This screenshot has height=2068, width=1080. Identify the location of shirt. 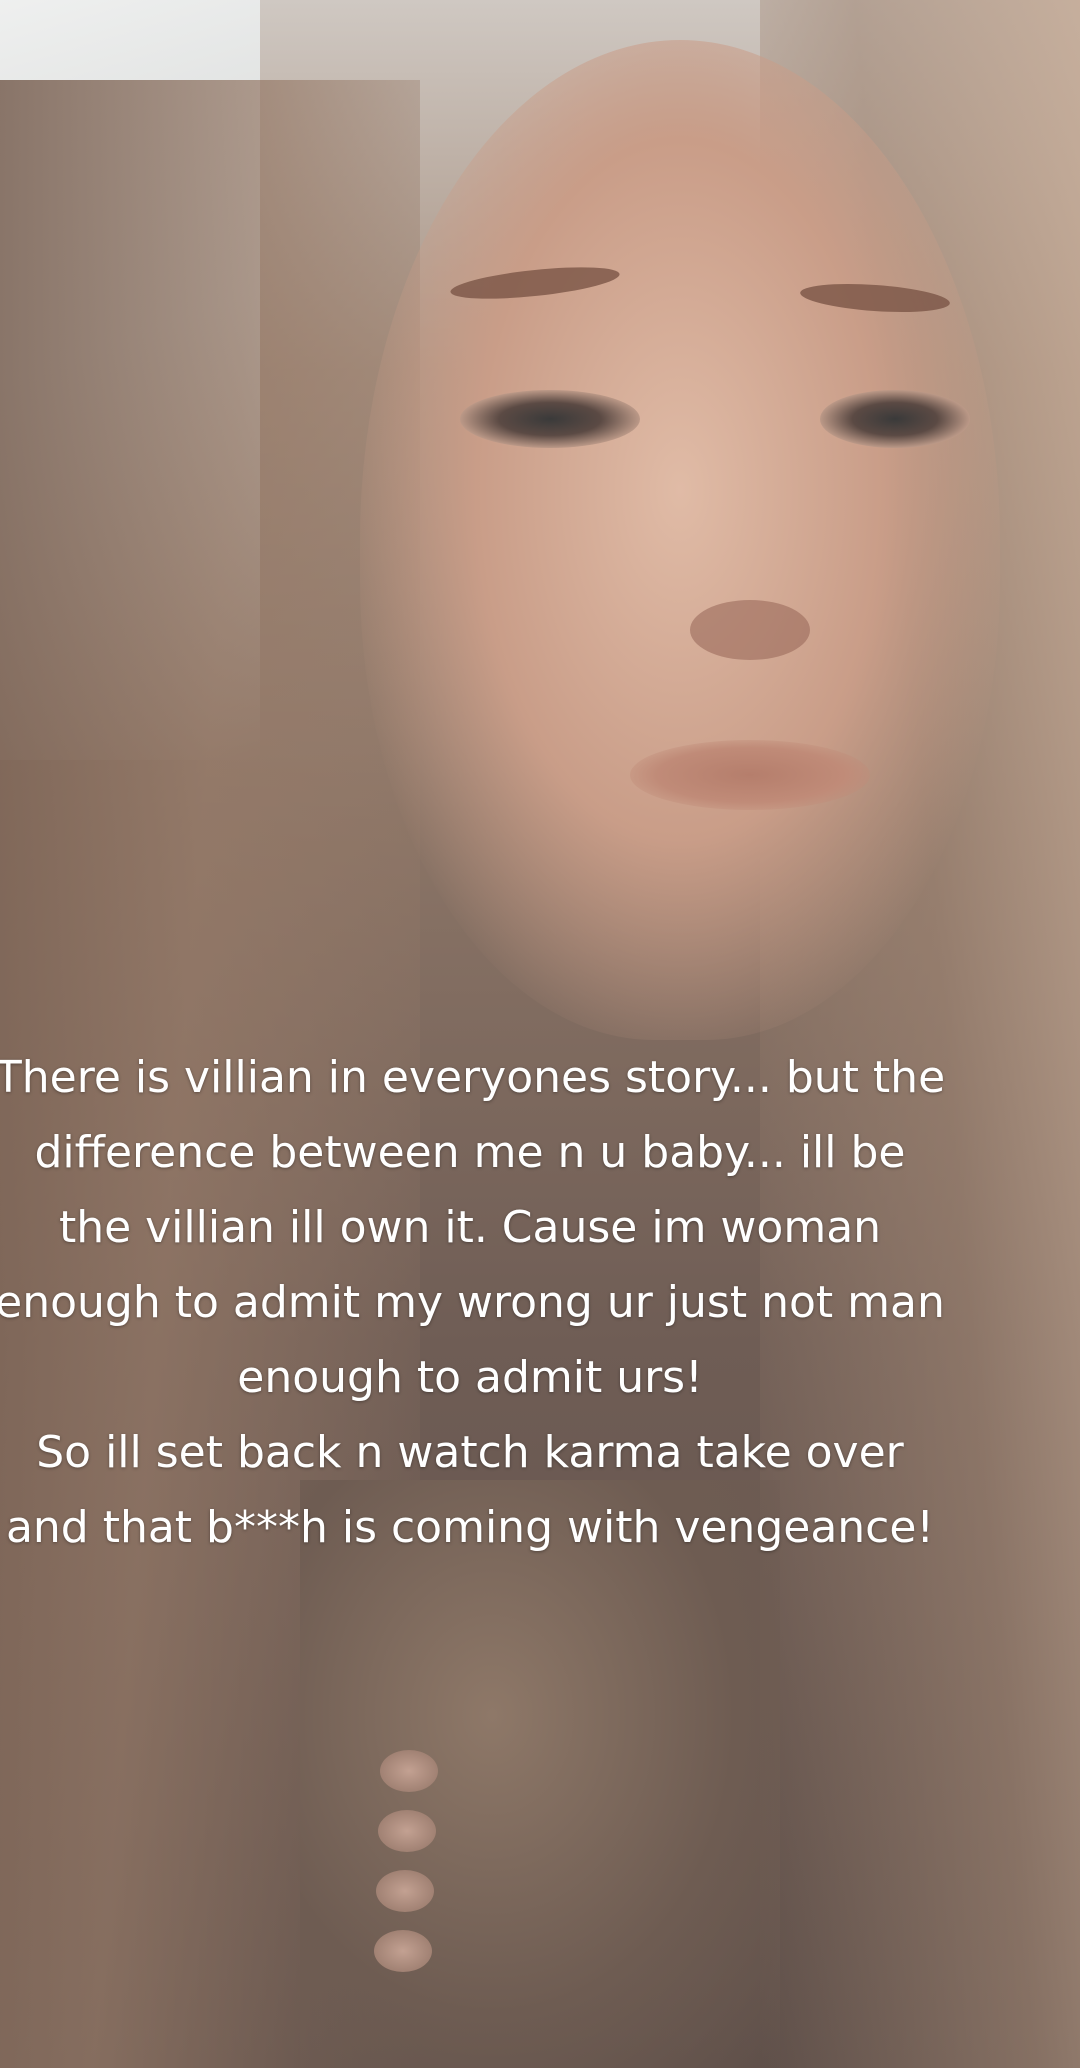
(540, 1774).